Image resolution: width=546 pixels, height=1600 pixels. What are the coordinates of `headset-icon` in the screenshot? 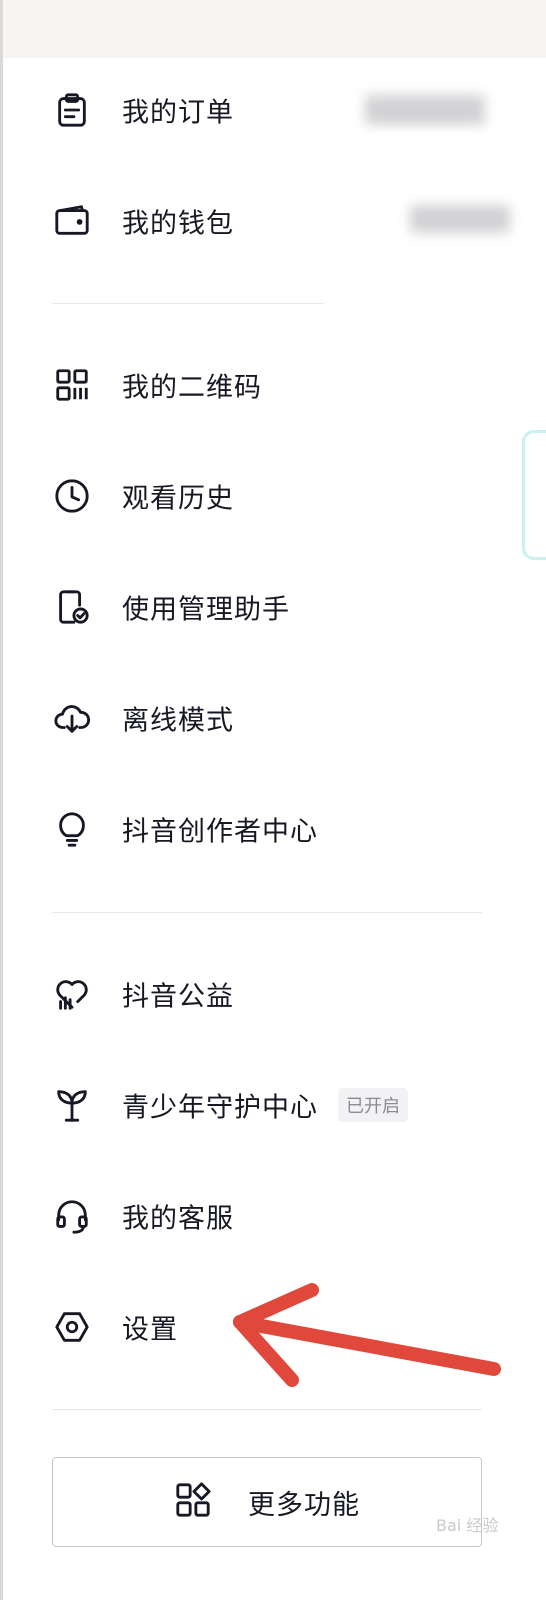 It's located at (72, 1216).